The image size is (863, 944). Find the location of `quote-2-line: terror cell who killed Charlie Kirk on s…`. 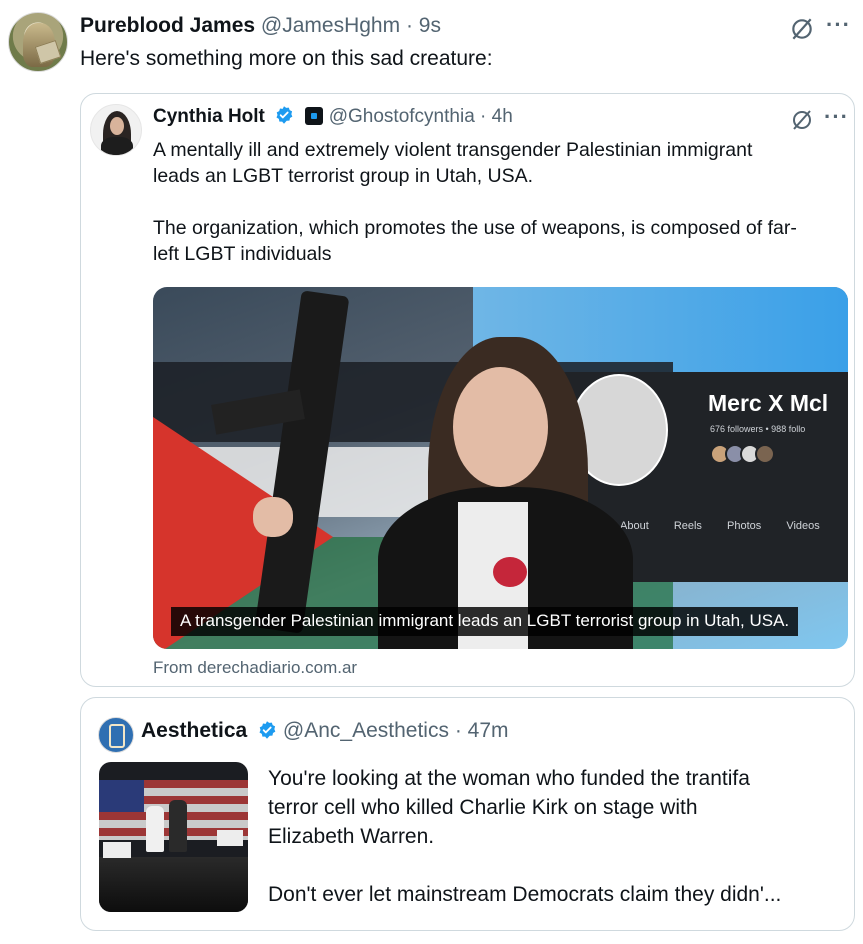

quote-2-line: terror cell who killed Charlie Kirk on s… is located at coordinates (483, 807).